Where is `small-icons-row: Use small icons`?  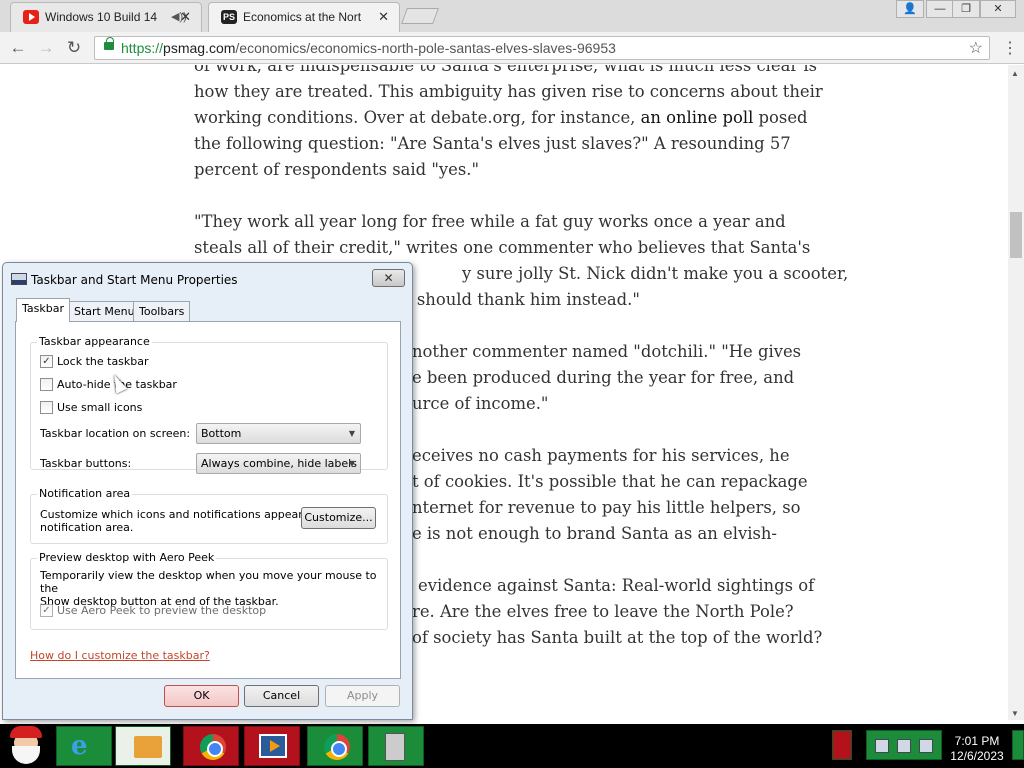 small-icons-row: Use small icons is located at coordinates (91, 407).